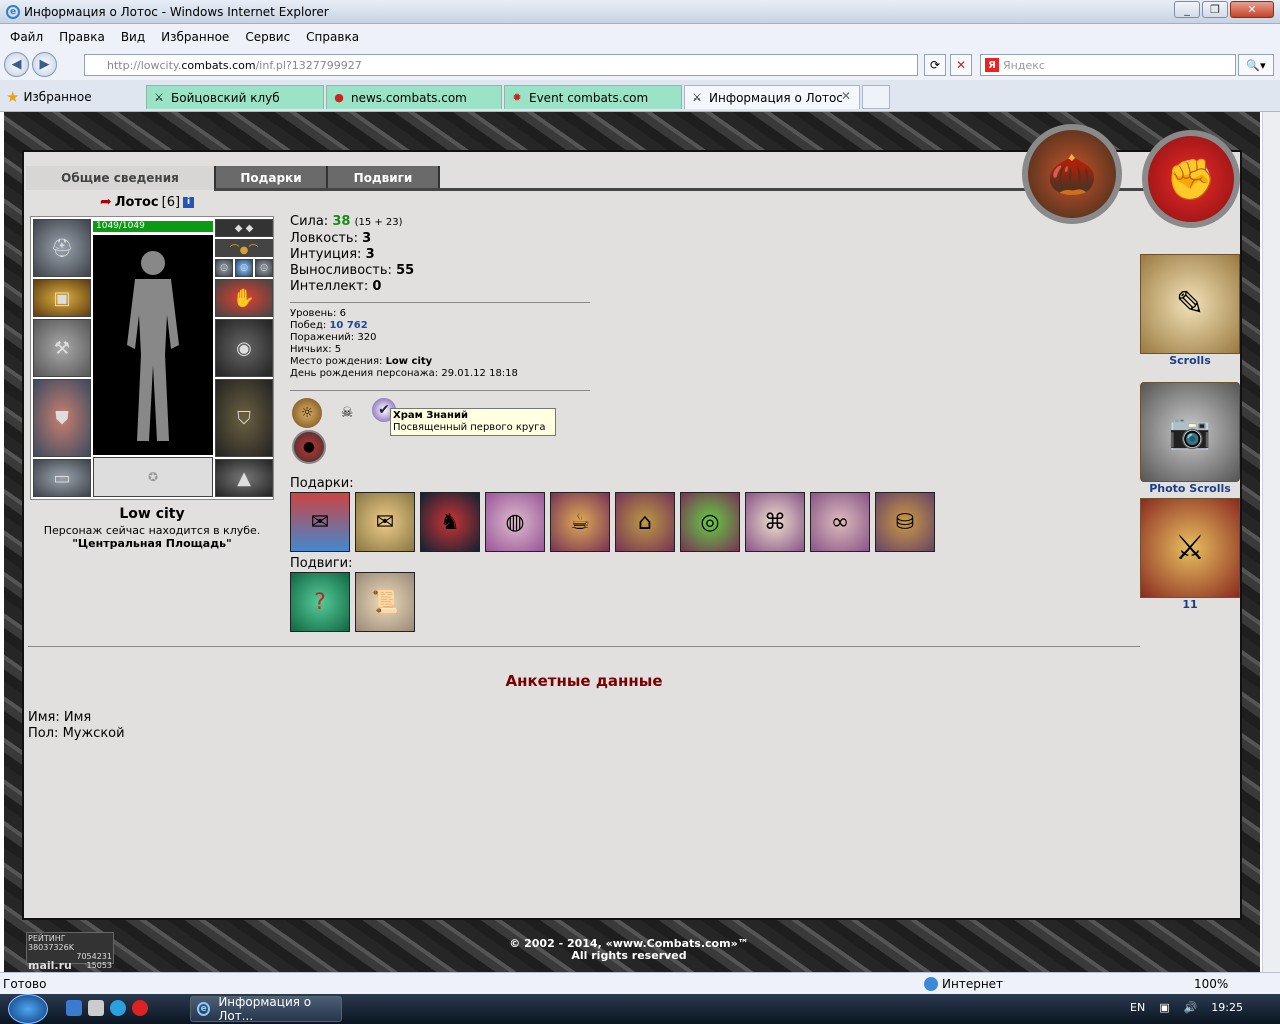  What do you see at coordinates (44, 64) in the screenshot?
I see `forward-button: ▶` at bounding box center [44, 64].